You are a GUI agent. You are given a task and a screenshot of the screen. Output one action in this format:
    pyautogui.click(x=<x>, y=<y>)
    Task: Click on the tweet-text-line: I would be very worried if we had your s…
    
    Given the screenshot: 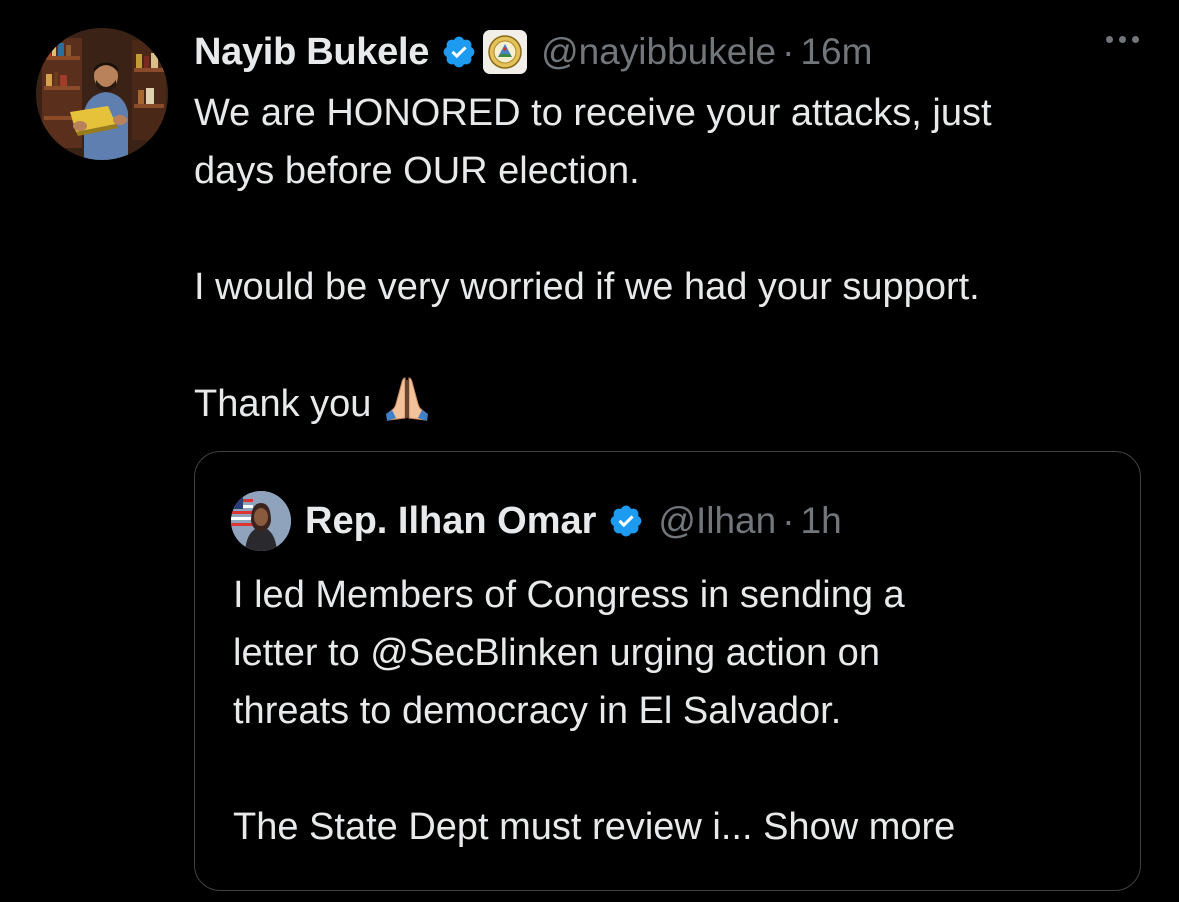 What is the action you would take?
    pyautogui.click(x=587, y=287)
    